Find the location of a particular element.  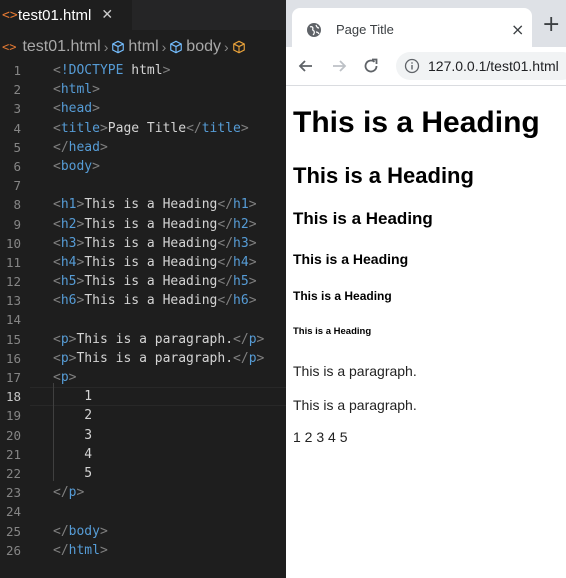

breadcrumb-item-body: body is located at coordinates (203, 47).